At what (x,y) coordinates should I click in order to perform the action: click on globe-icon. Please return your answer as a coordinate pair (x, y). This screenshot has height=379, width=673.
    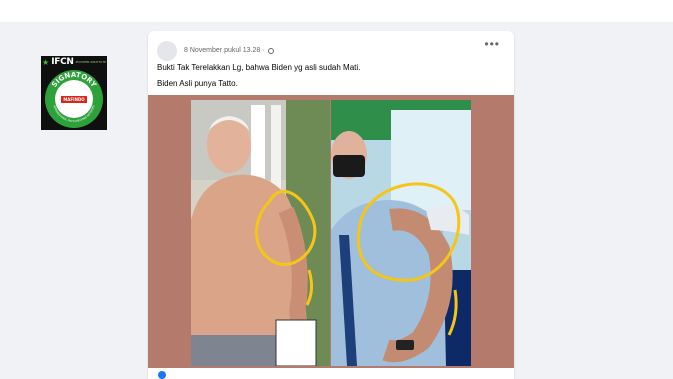
    Looking at the image, I should click on (270, 50).